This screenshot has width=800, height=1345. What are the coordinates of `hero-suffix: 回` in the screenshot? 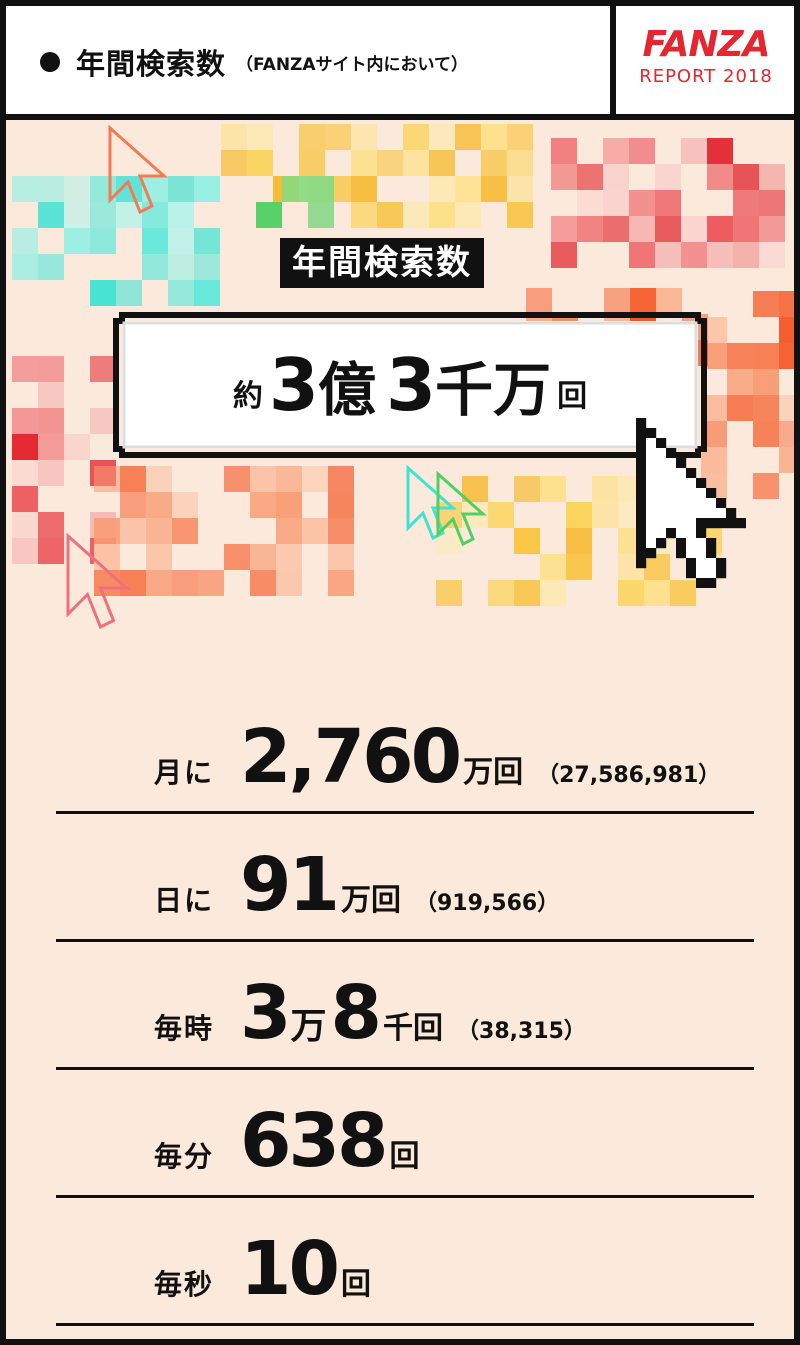 It's located at (572, 396).